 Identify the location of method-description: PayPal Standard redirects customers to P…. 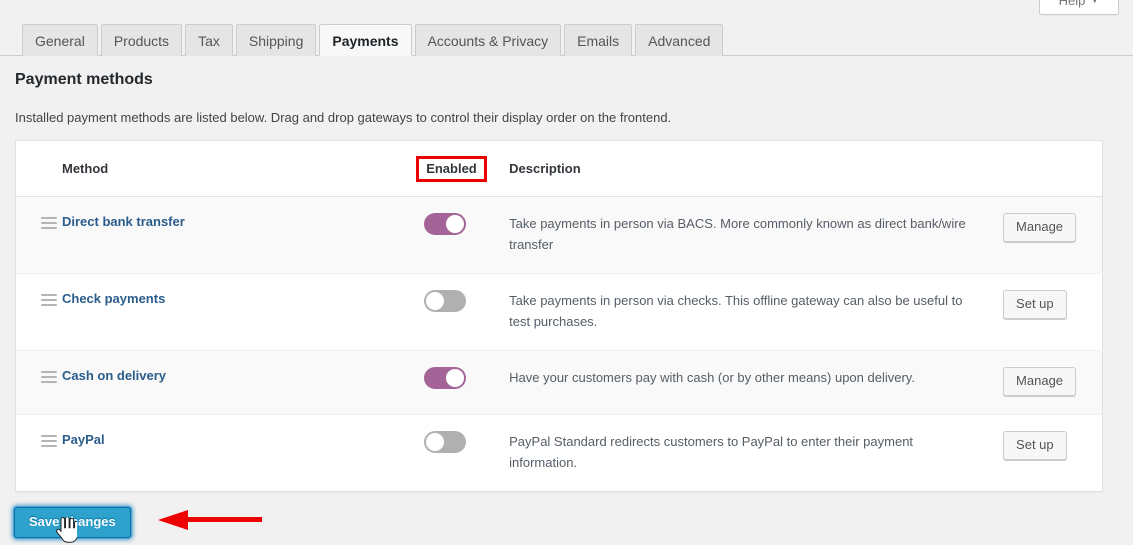
(711, 452).